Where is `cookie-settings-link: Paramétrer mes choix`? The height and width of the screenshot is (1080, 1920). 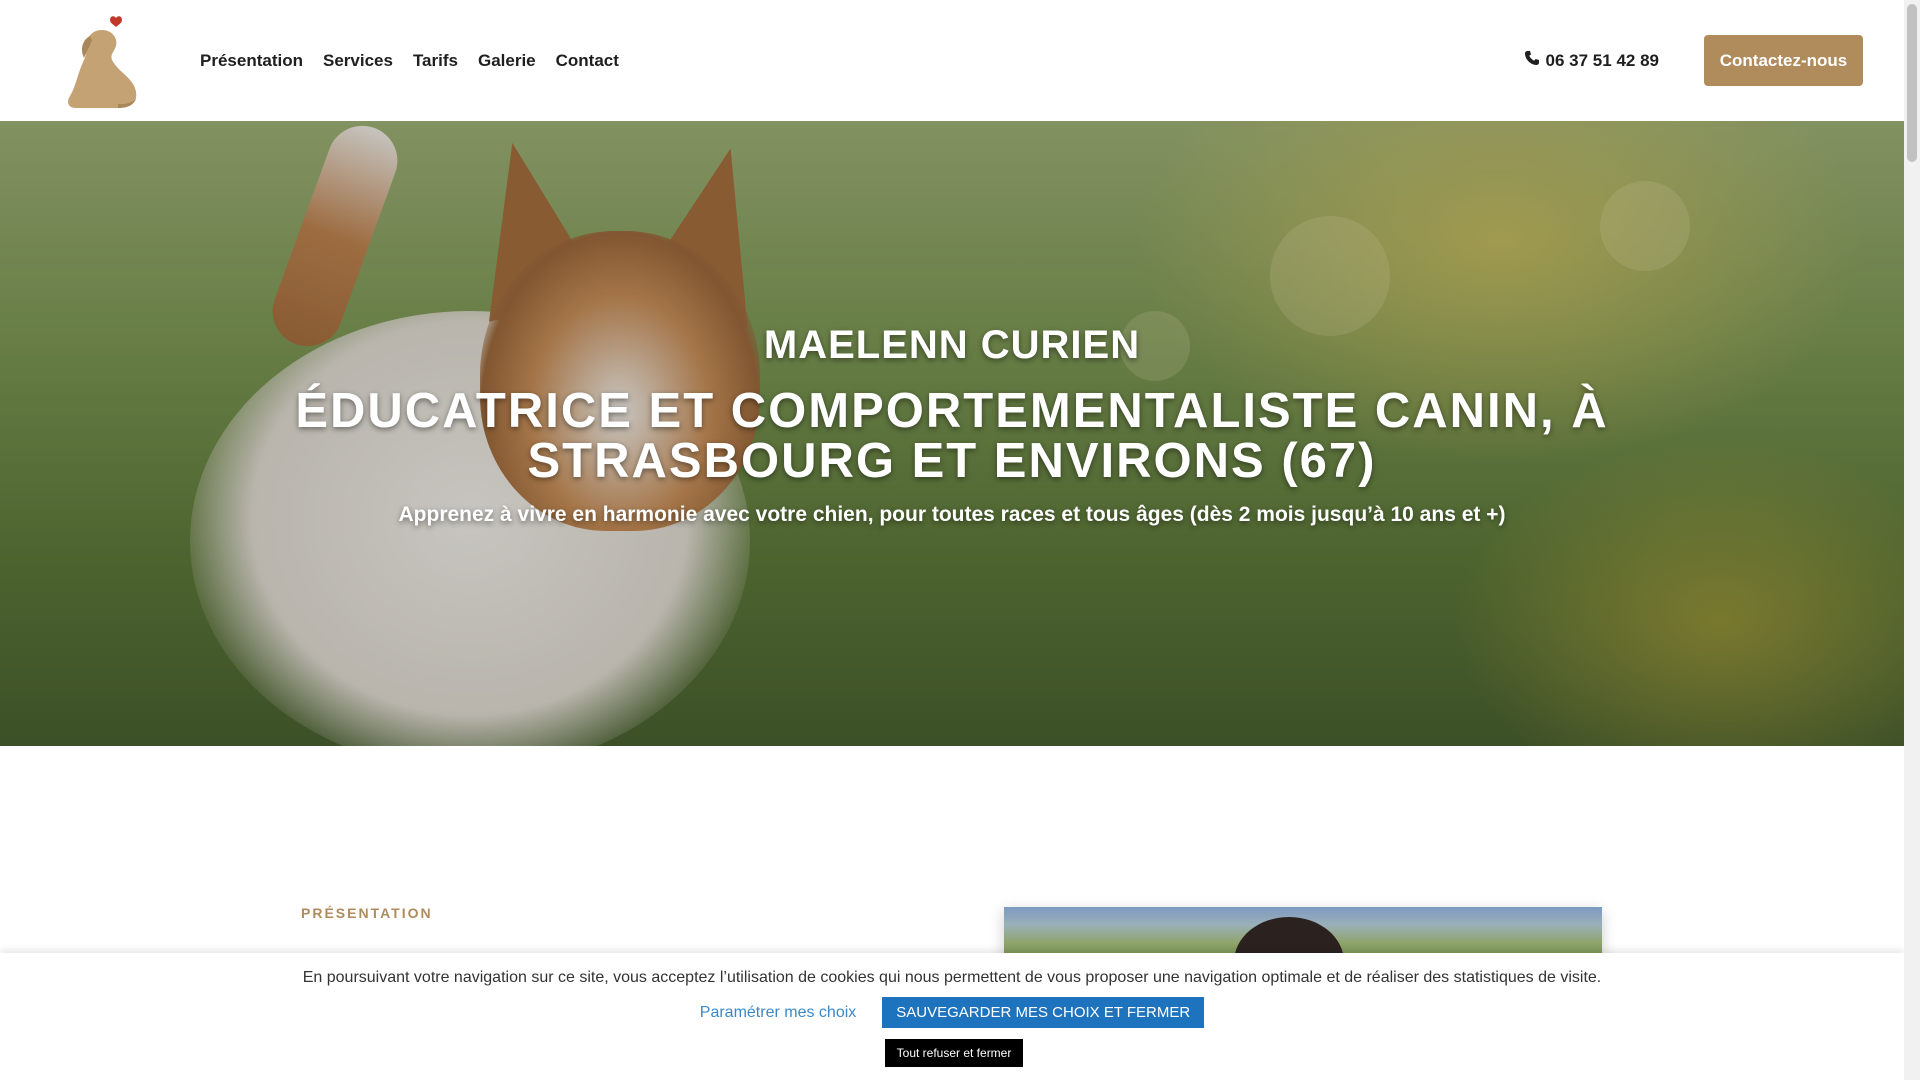 cookie-settings-link: Paramétrer mes choix is located at coordinates (778, 1013).